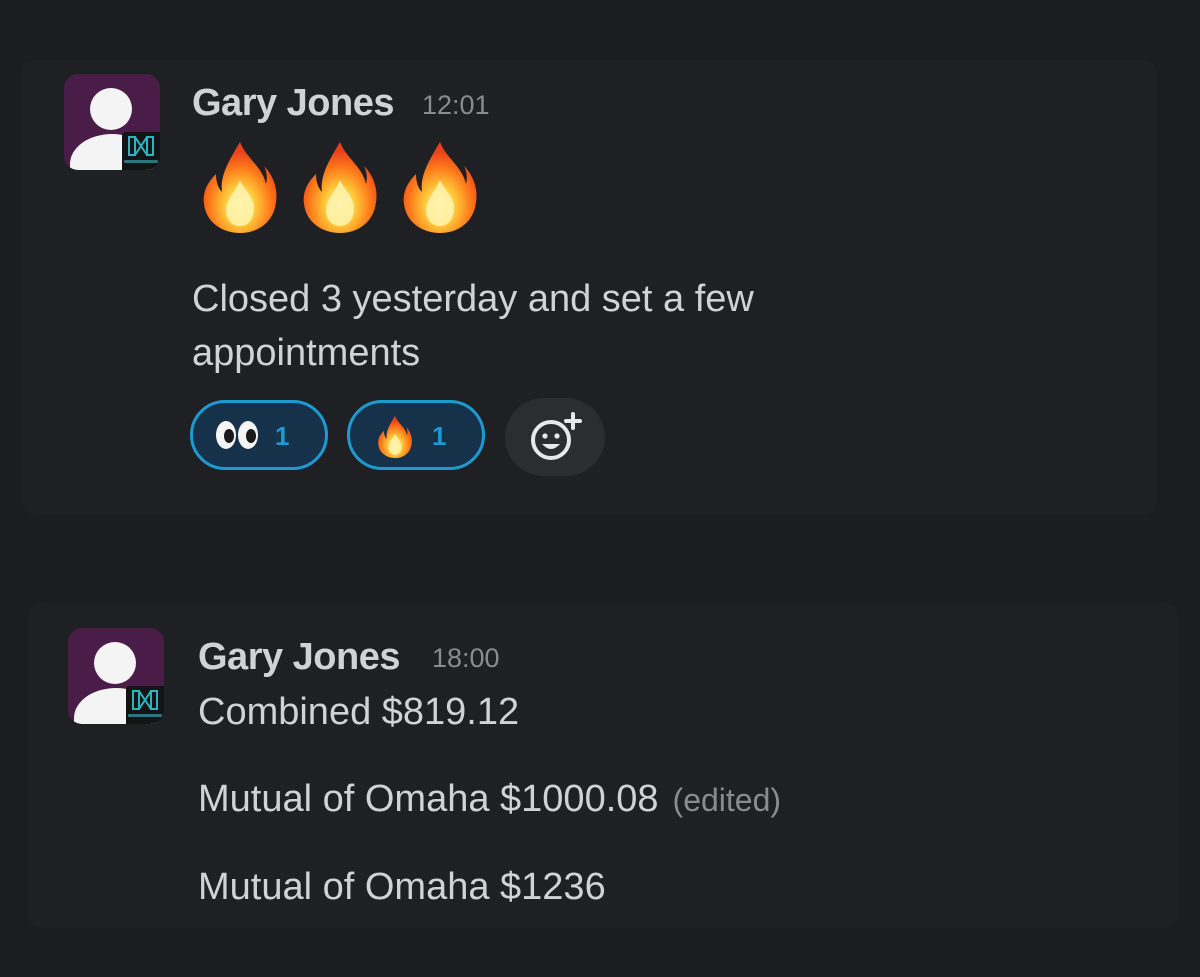 This screenshot has width=1200, height=977. What do you see at coordinates (259, 435) in the screenshot?
I see `reaction-eyes-button: 1` at bounding box center [259, 435].